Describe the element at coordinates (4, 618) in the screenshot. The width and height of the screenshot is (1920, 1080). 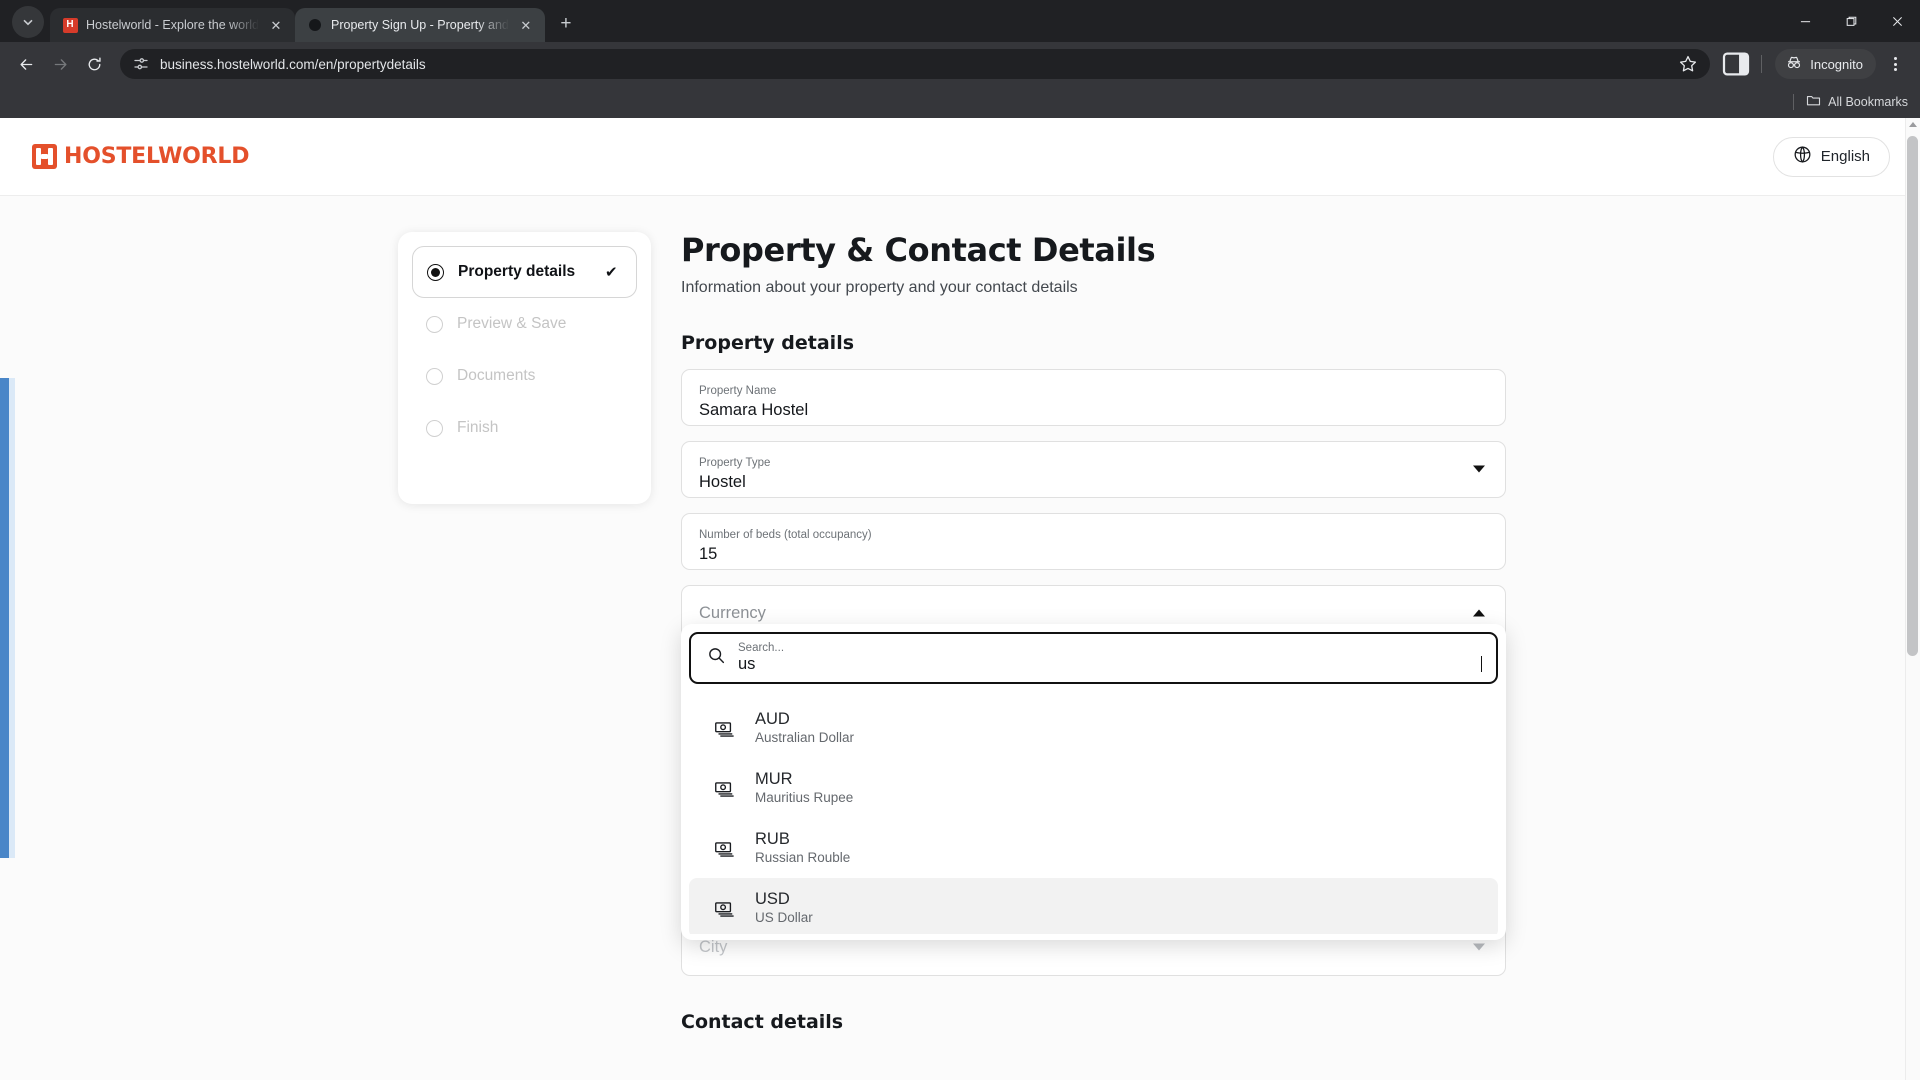
I see `left-accent-rail` at that location.